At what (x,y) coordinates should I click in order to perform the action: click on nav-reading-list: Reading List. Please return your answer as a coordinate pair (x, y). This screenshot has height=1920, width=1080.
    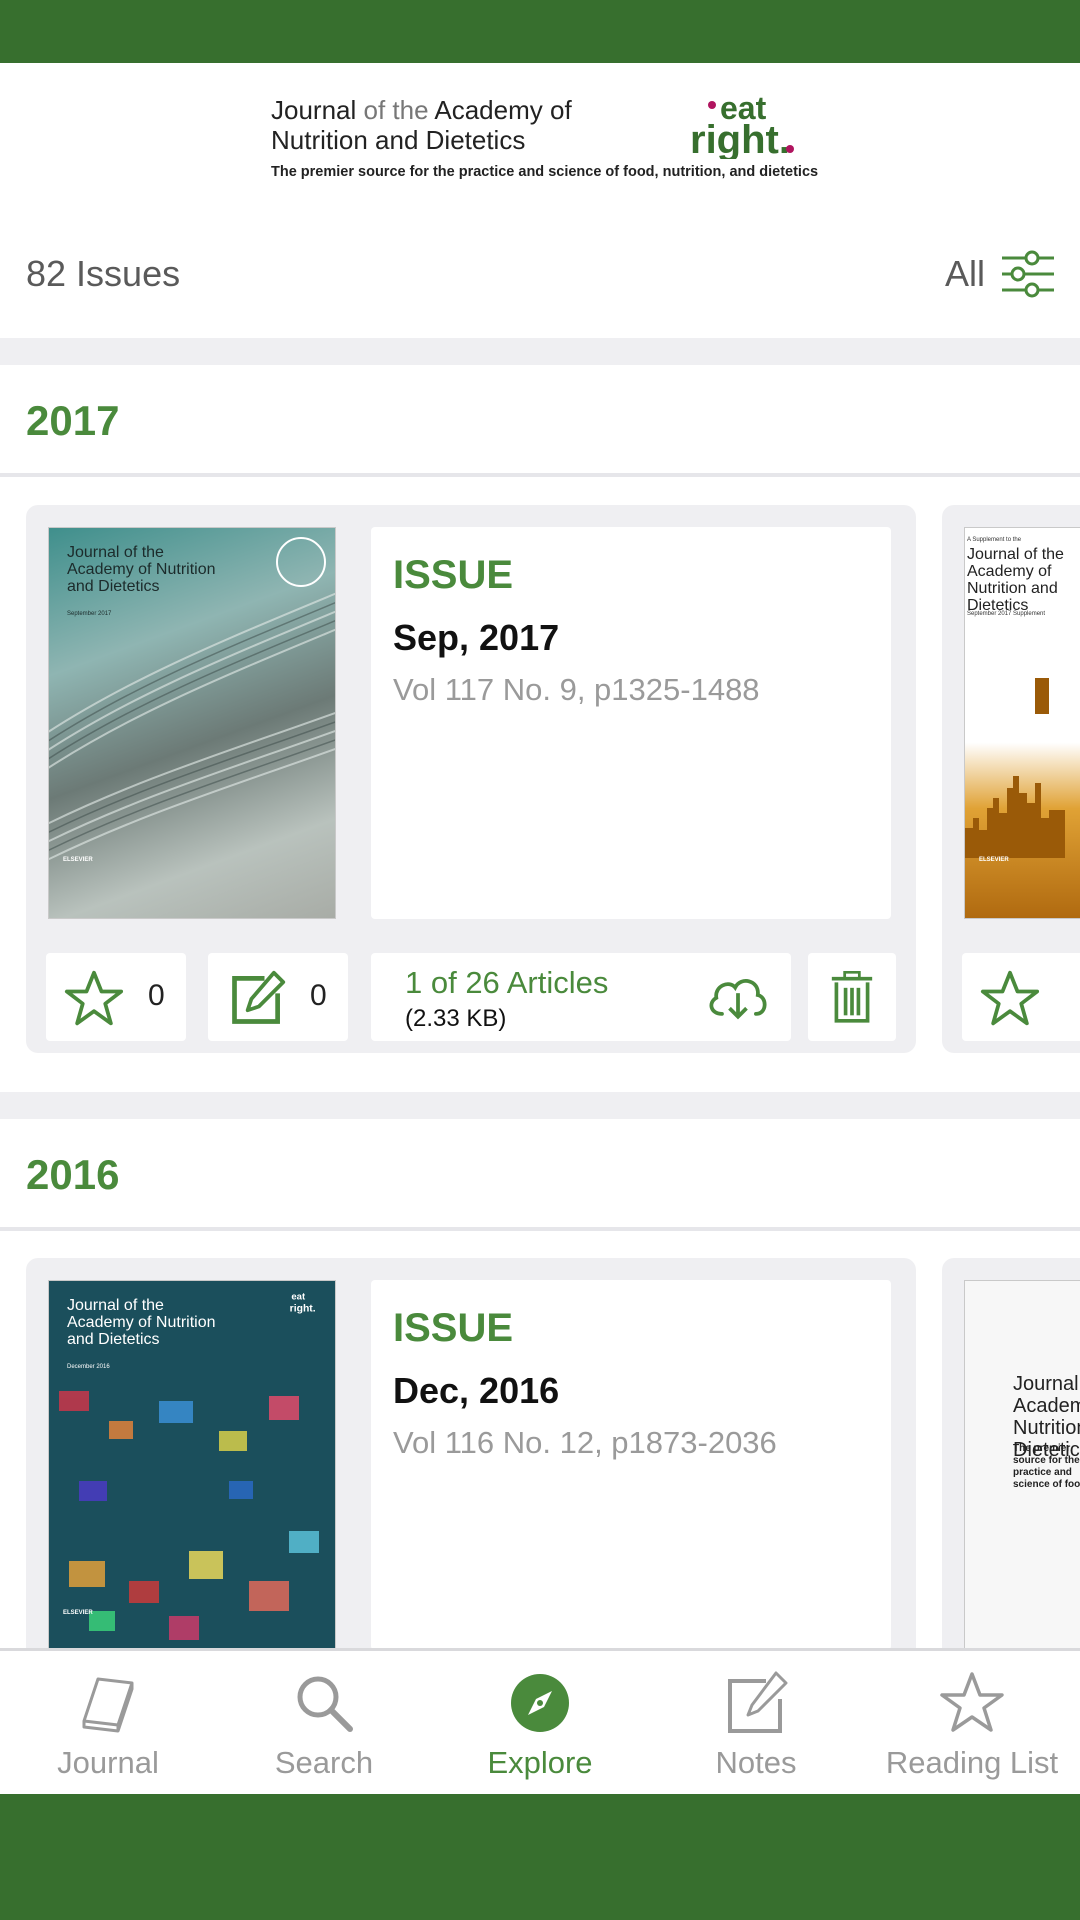
    Looking at the image, I should click on (972, 1724).